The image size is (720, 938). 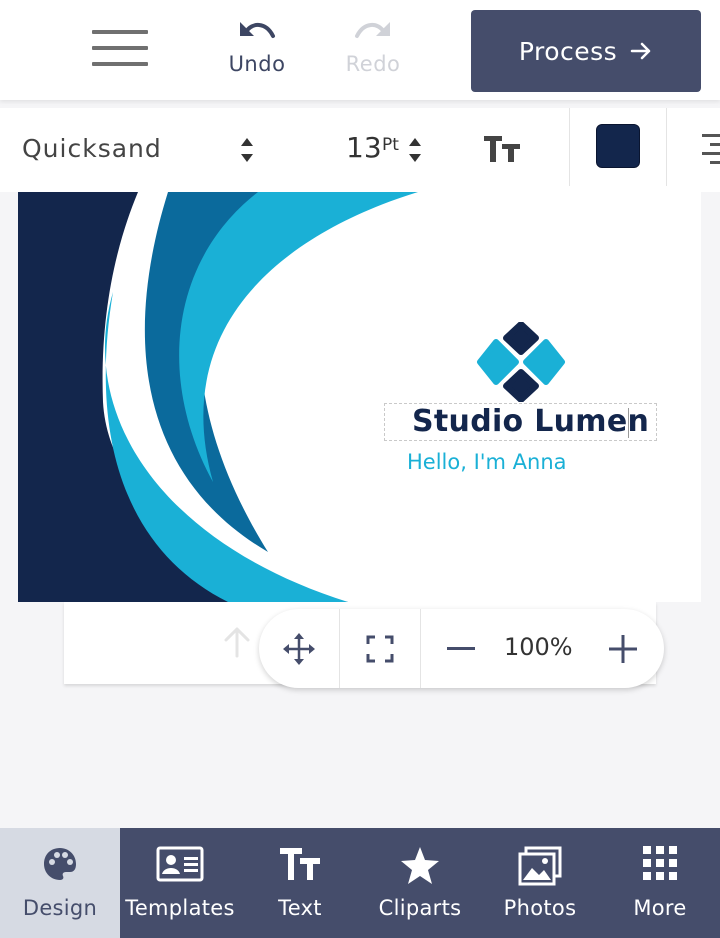 What do you see at coordinates (237, 642) in the screenshot?
I see `arrow-up-icon` at bounding box center [237, 642].